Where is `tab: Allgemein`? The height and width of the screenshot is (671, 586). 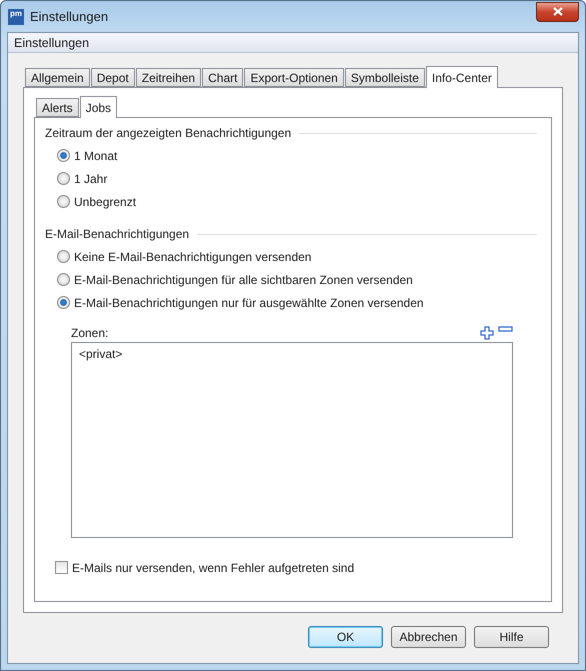 tab: Allgemein is located at coordinates (57, 77).